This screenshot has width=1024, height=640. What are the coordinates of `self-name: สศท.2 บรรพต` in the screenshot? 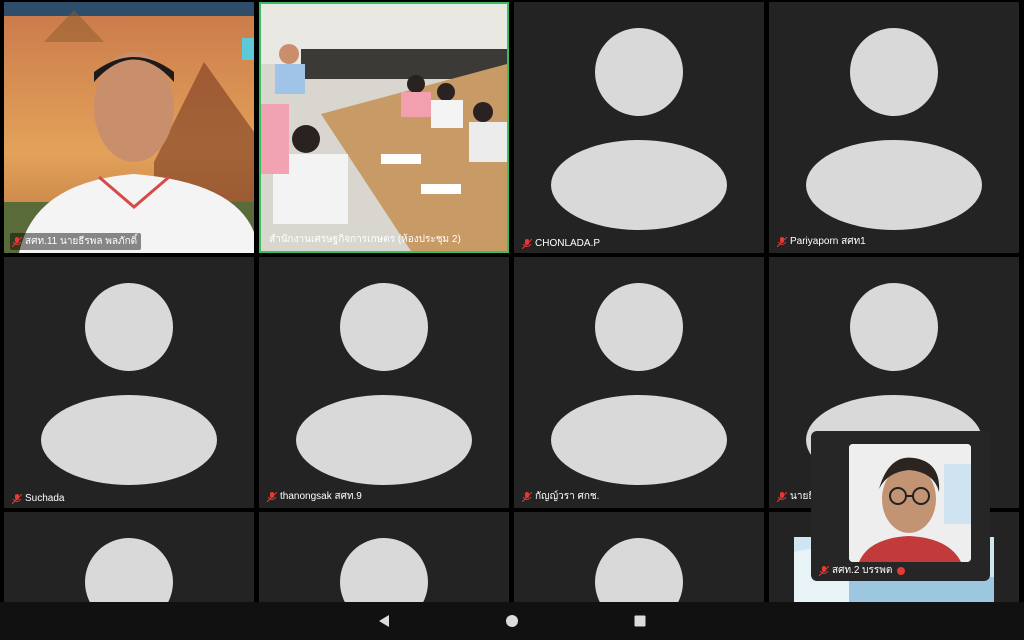 It's located at (862, 570).